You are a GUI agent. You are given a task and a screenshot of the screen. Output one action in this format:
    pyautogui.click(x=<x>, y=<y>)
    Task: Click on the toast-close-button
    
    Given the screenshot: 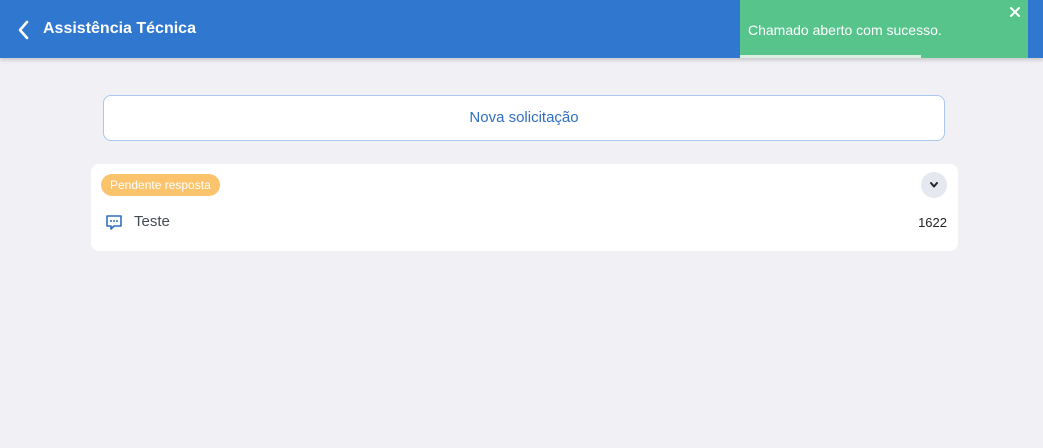 What is the action you would take?
    pyautogui.click(x=1015, y=12)
    